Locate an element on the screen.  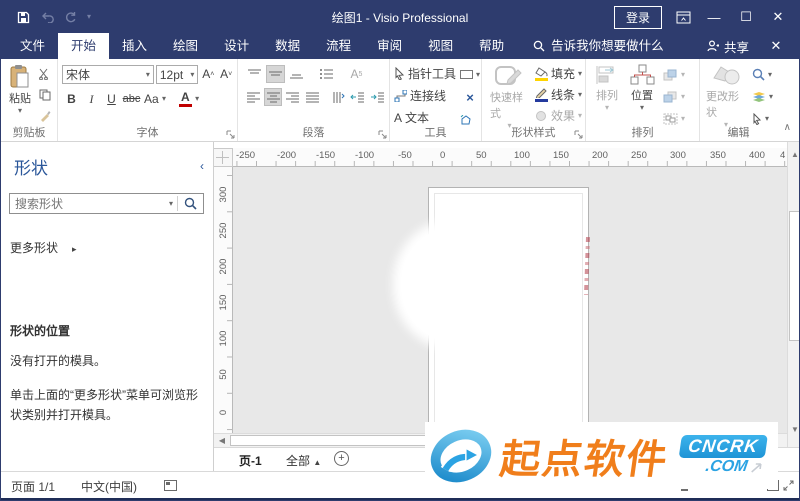
tab-view: 视图 is located at coordinates (440, 46).